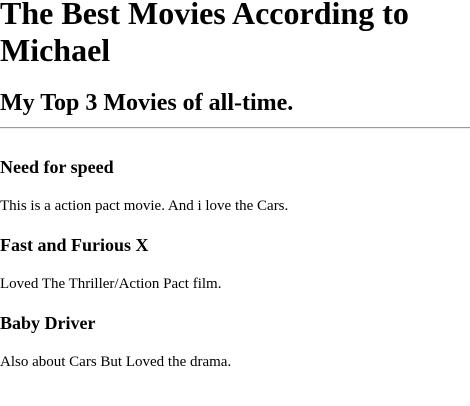 This screenshot has height=406, width=470. I want to click on movie-description: Also about Cars But Loved the drama., so click(116, 362).